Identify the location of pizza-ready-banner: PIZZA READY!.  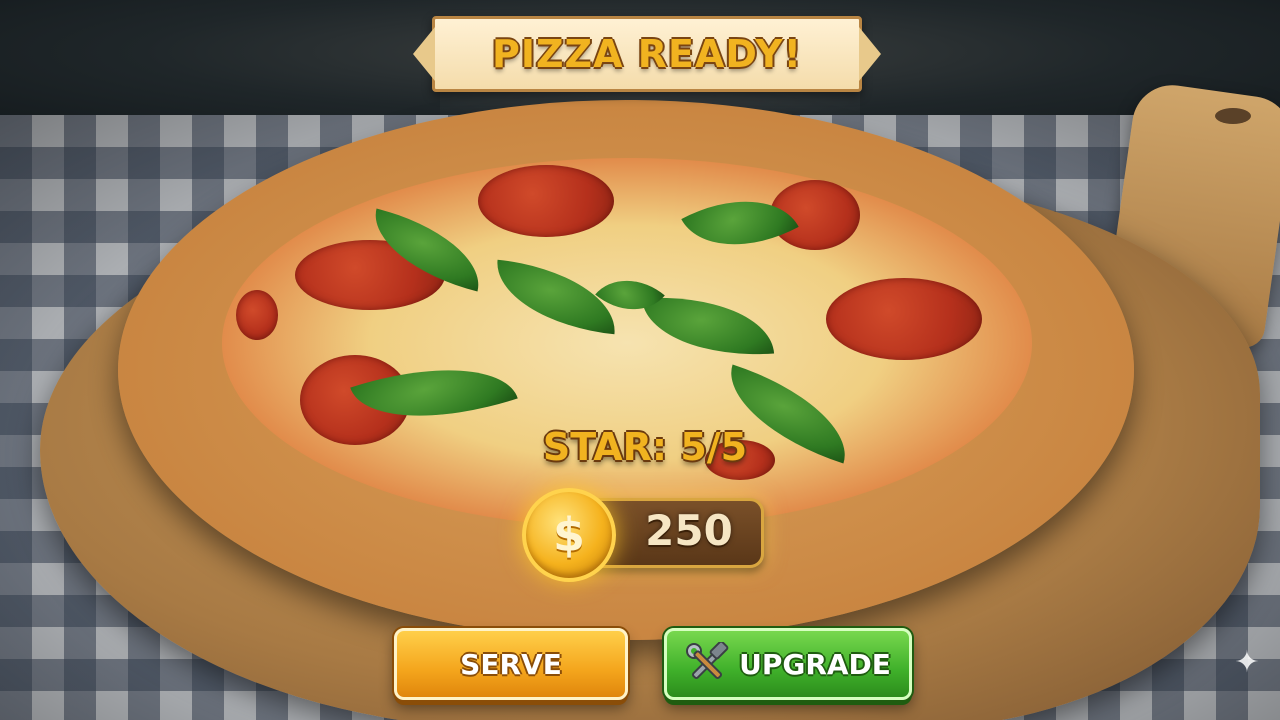
(647, 54).